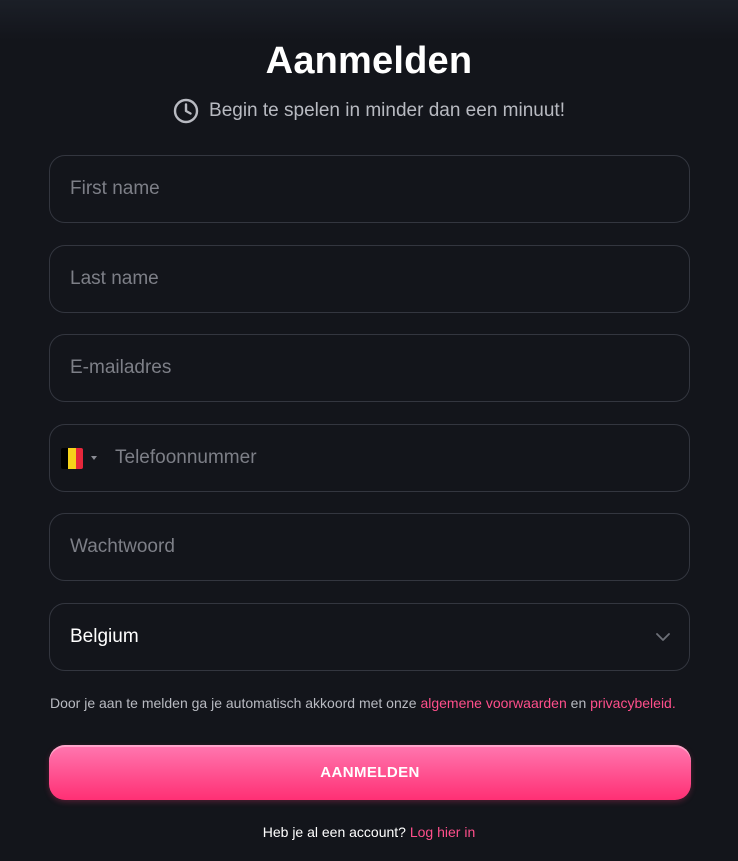 This screenshot has height=861, width=738. I want to click on belgium-flag-icon, so click(72, 458).